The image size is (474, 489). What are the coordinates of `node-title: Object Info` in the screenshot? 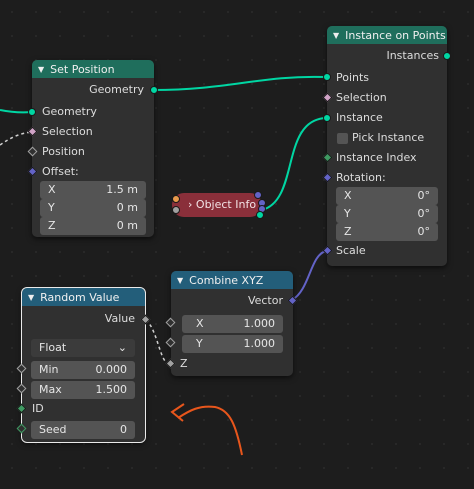 It's located at (226, 204).